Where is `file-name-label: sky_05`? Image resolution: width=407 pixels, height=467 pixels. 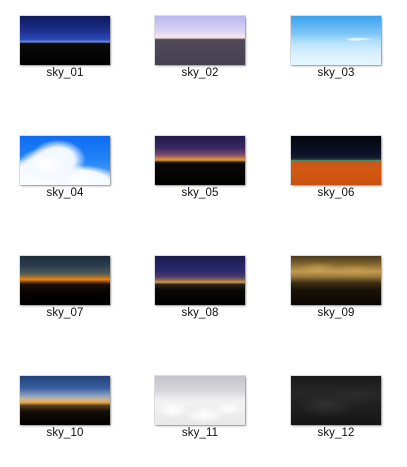 file-name-label: sky_05 is located at coordinates (200, 193).